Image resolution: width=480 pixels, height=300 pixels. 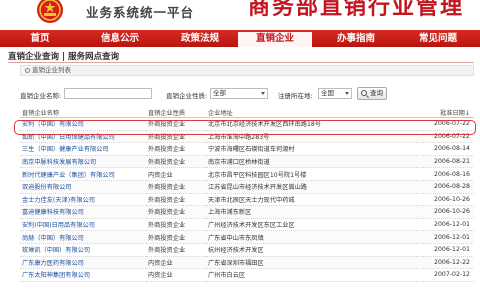 What do you see at coordinates (445, 187) in the screenshot?
I see `approval-date: 2006-08-28` at bounding box center [445, 187].